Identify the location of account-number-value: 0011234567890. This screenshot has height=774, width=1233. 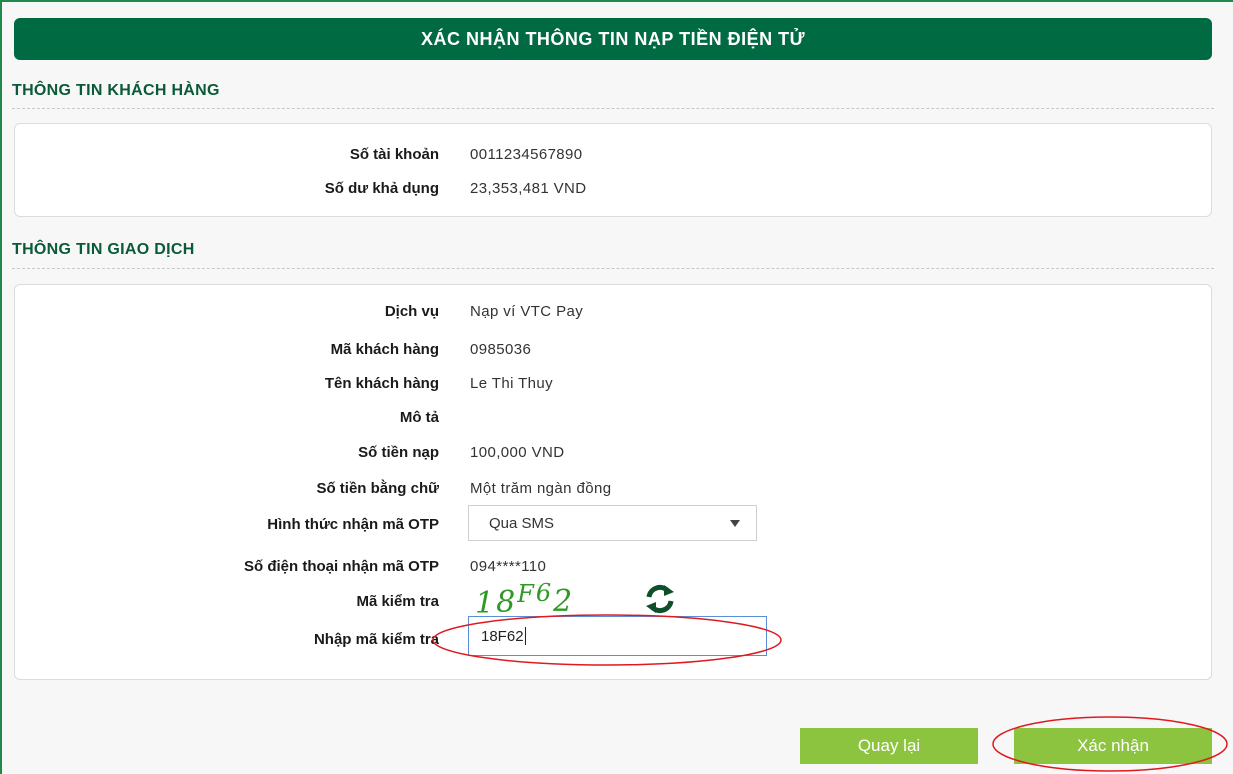
(526, 154).